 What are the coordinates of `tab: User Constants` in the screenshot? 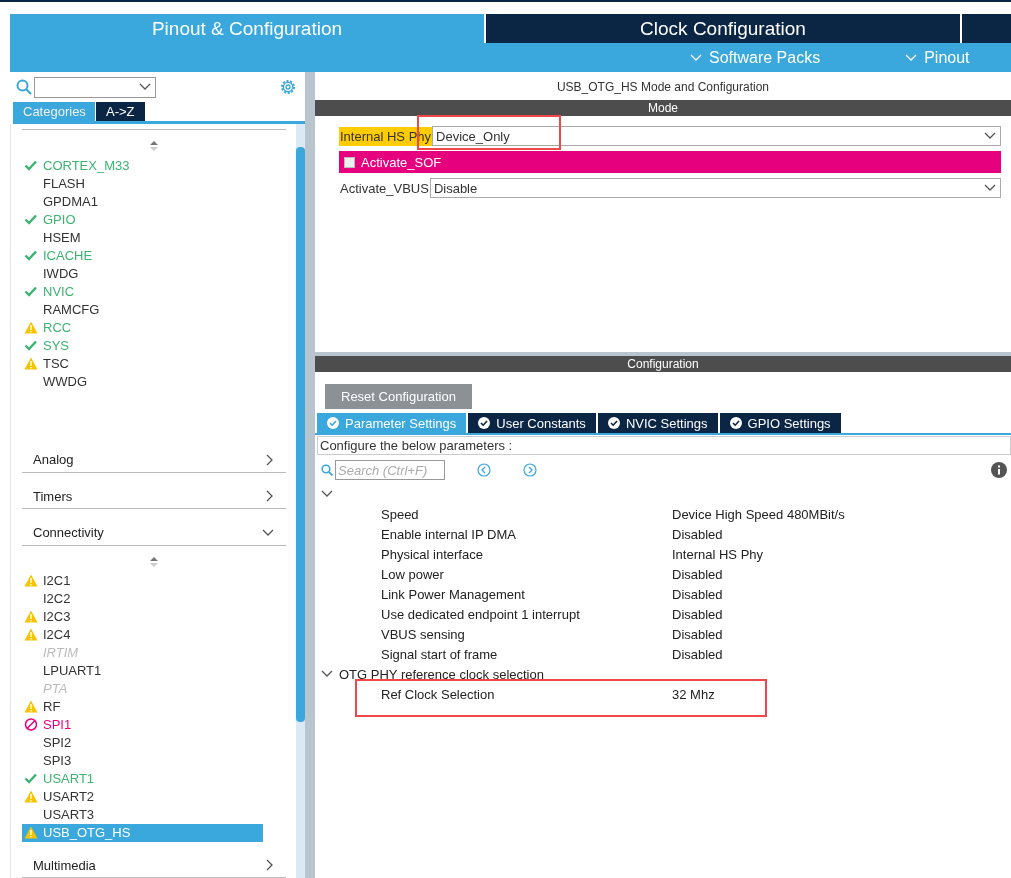 It's located at (532, 423).